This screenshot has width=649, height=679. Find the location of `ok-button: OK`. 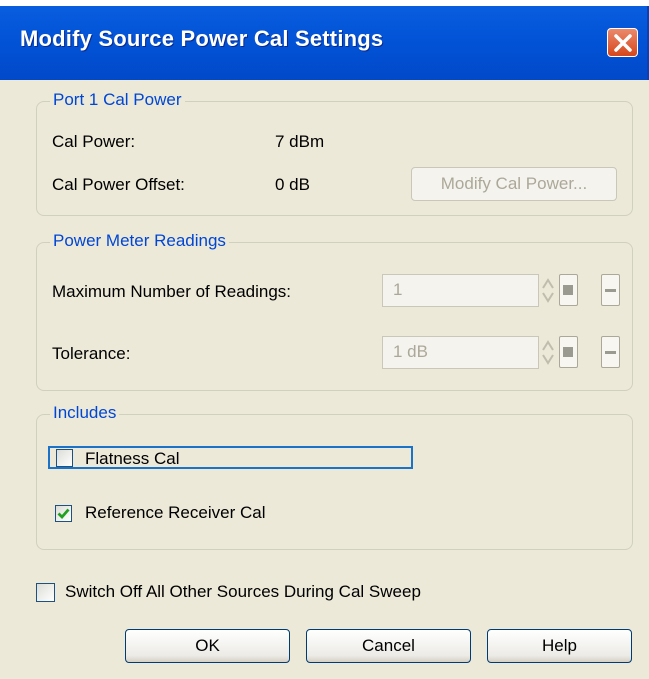

ok-button: OK is located at coordinates (207, 646).